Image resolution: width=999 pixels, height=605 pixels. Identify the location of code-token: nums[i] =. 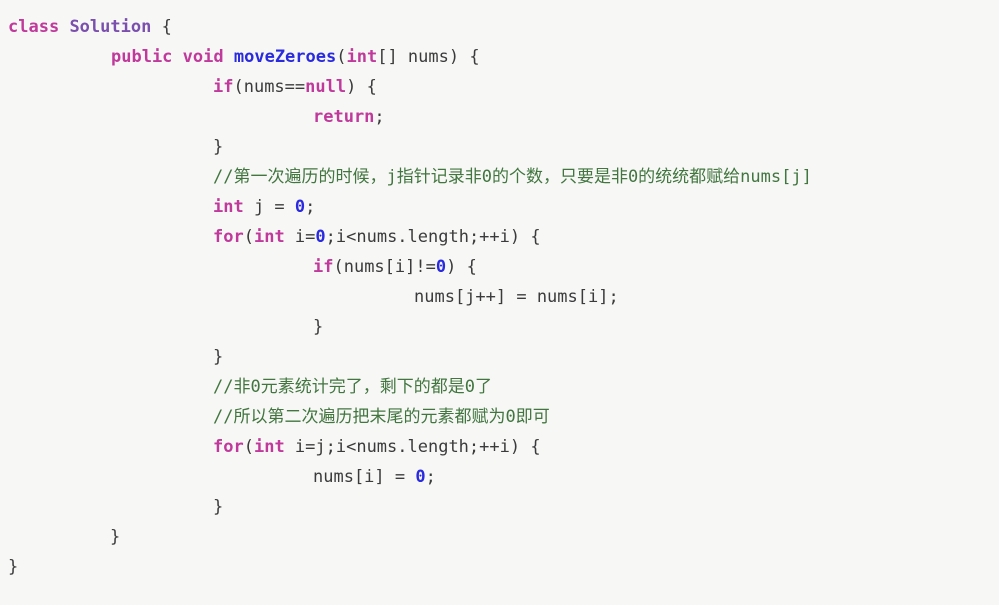
(364, 477).